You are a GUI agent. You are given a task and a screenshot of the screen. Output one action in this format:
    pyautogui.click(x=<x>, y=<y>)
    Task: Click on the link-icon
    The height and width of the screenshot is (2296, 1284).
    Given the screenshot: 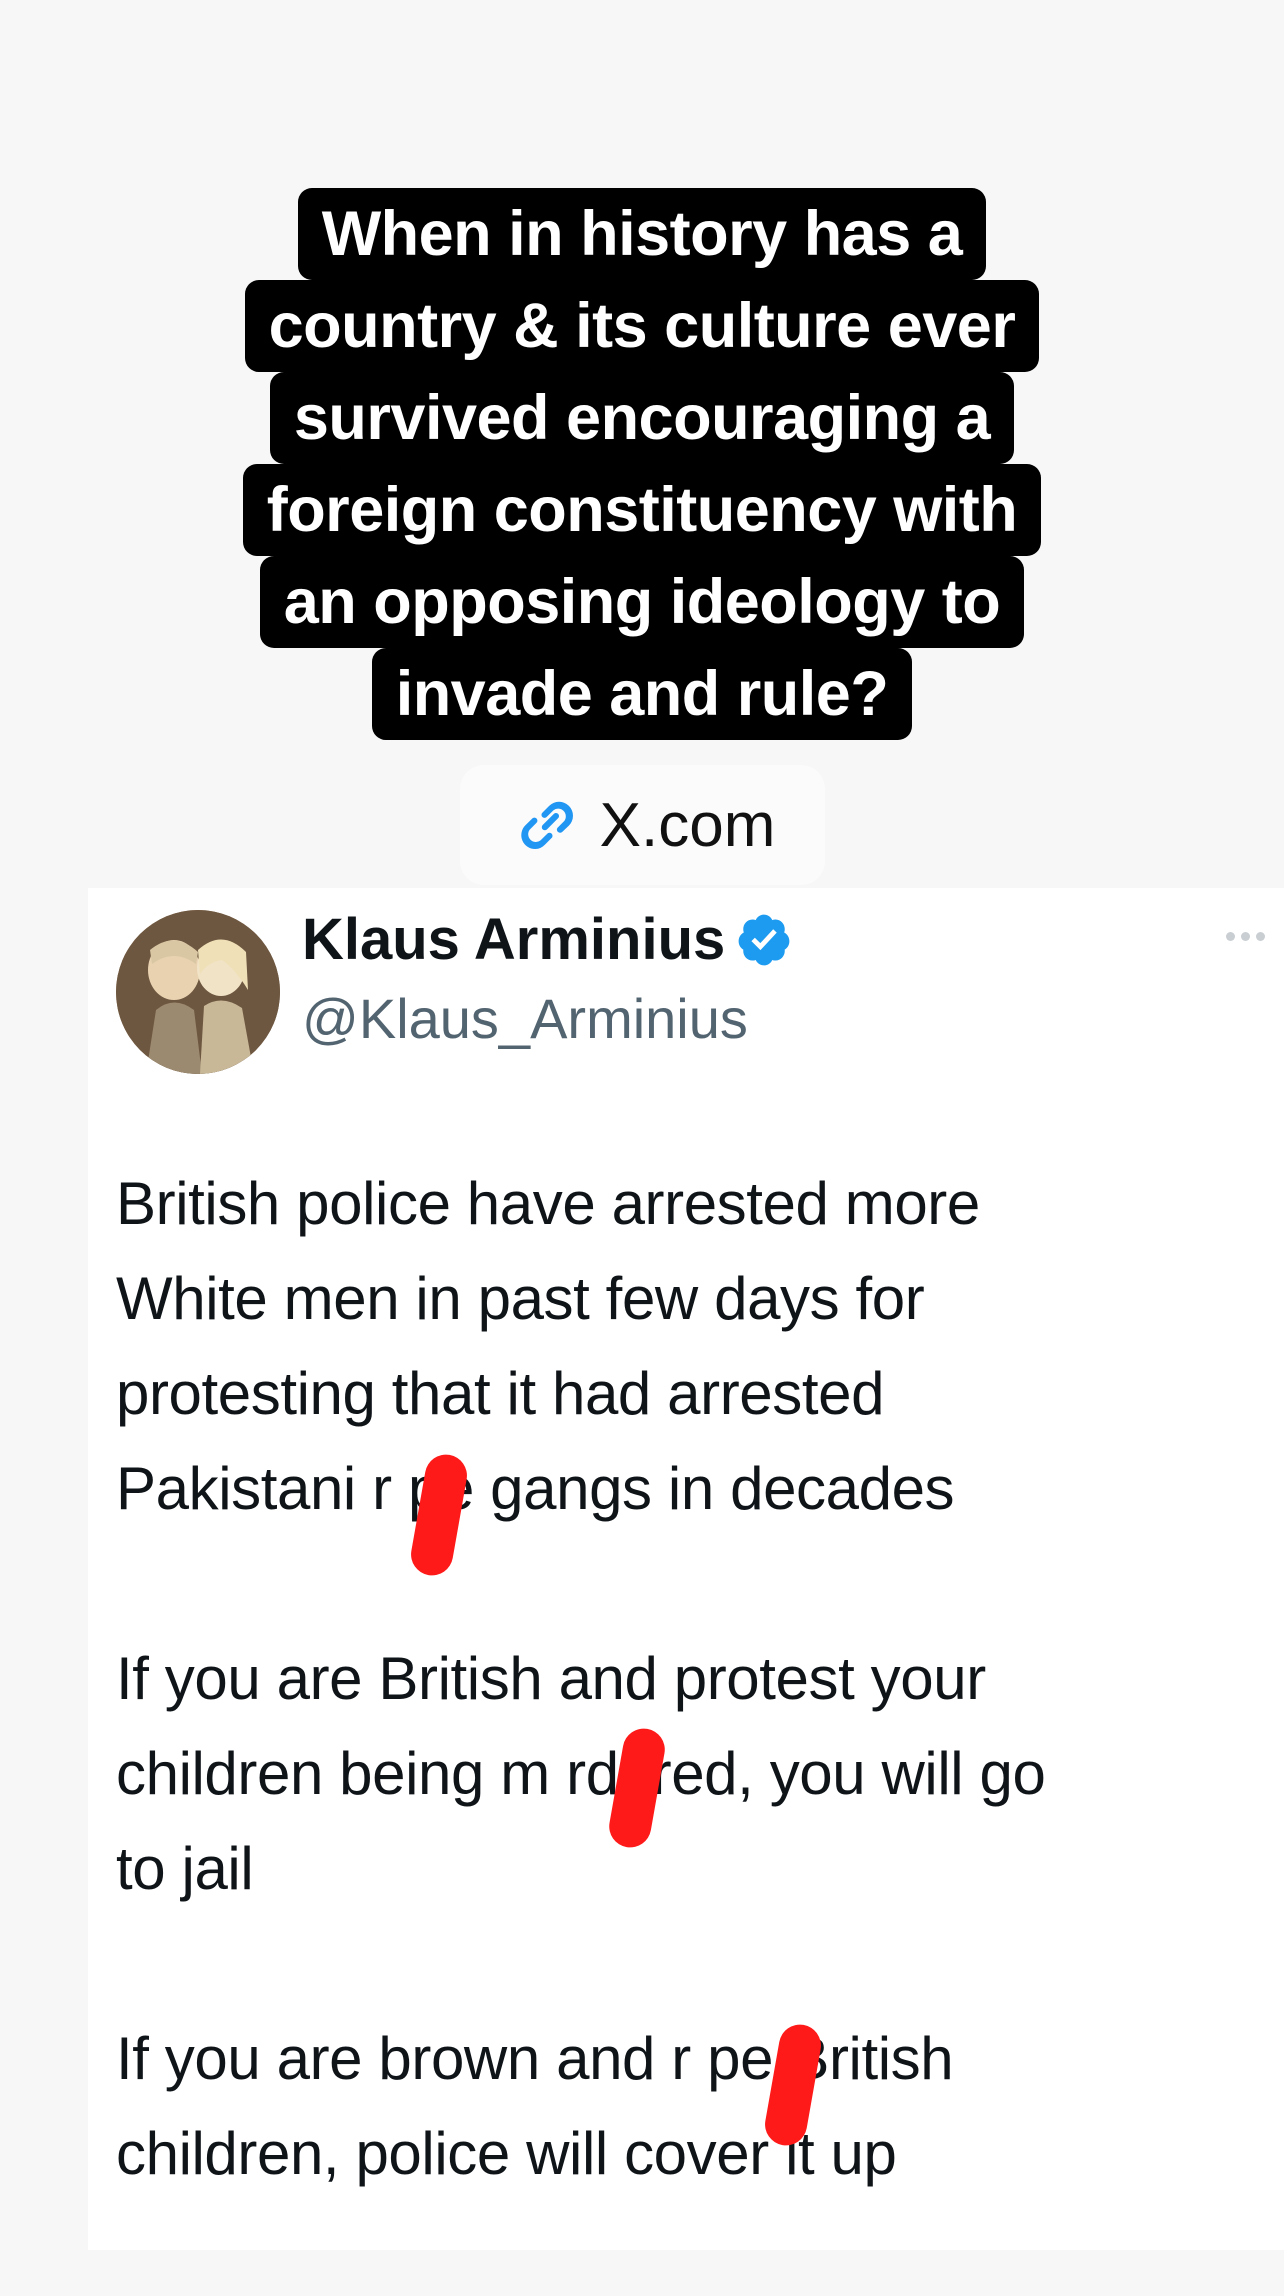 What is the action you would take?
    pyautogui.click(x=547, y=825)
    